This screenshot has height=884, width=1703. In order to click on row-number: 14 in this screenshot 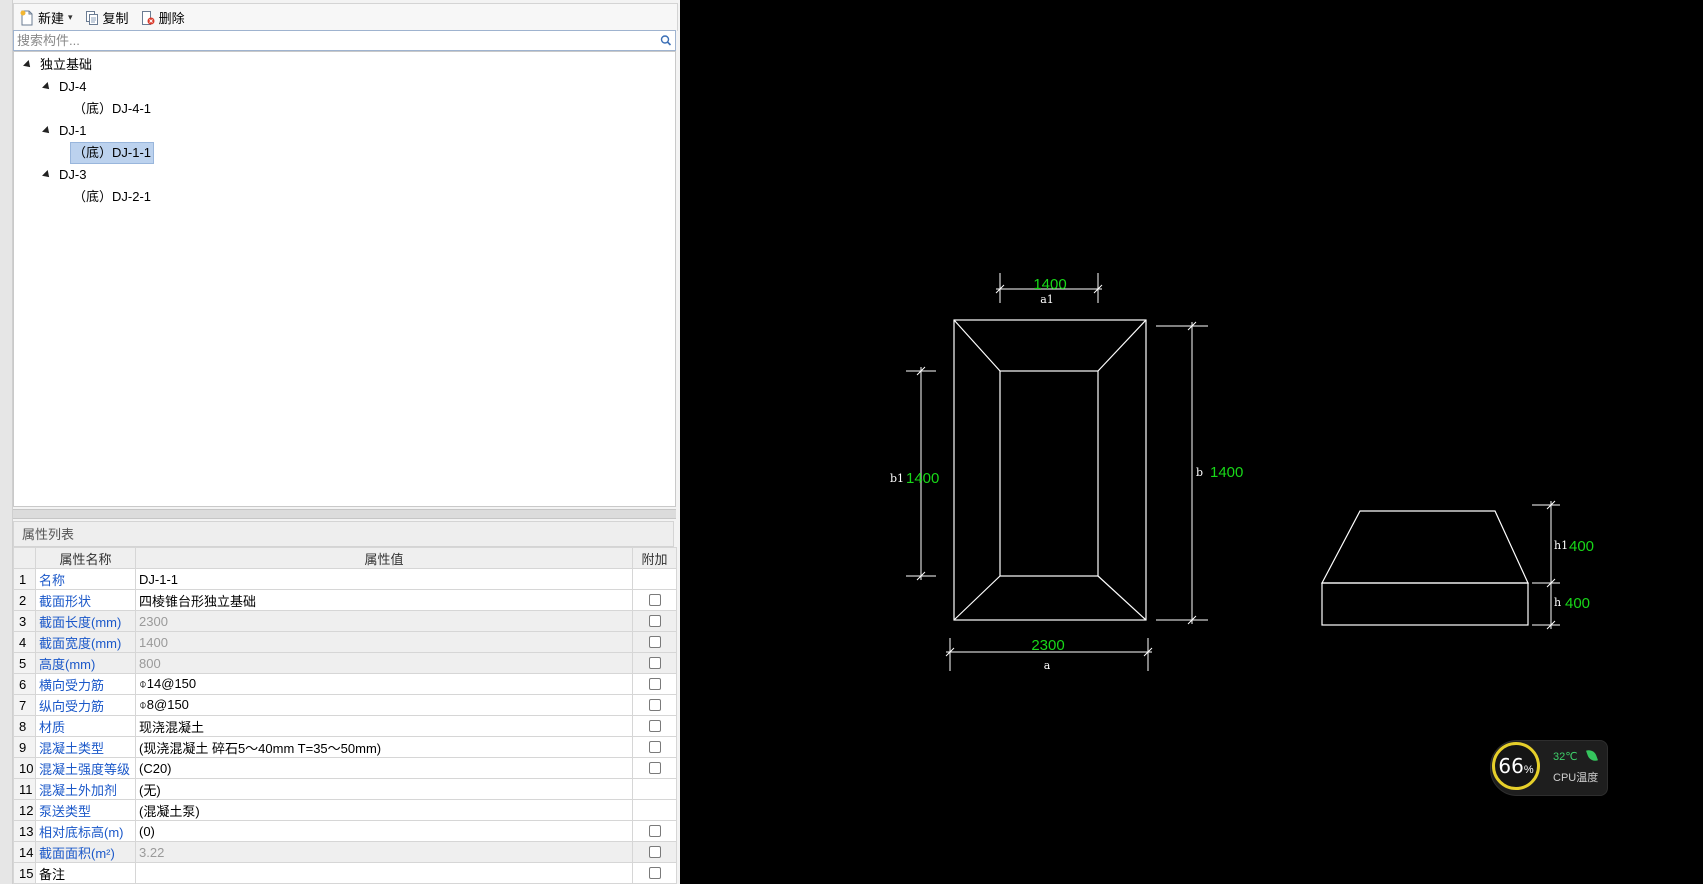, I will do `click(24, 852)`.